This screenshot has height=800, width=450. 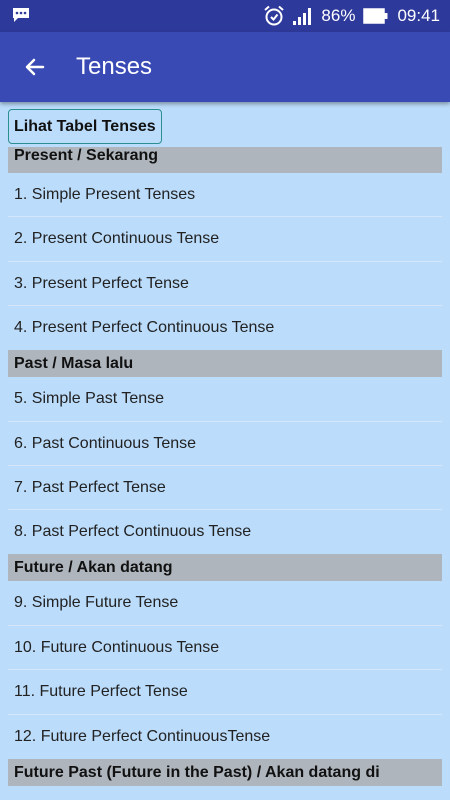 What do you see at coordinates (225, 195) in the screenshot?
I see `list-item: 1. Simple Present Tenses` at bounding box center [225, 195].